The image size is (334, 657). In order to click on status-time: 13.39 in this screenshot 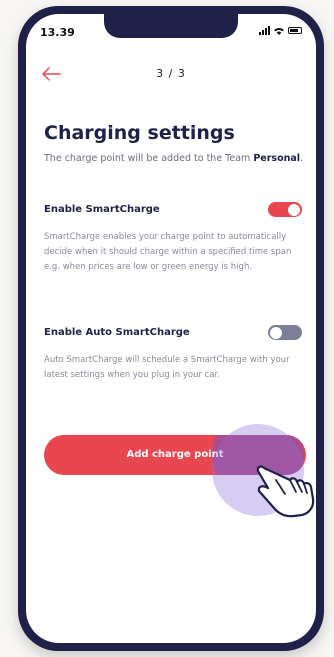, I will do `click(57, 32)`.